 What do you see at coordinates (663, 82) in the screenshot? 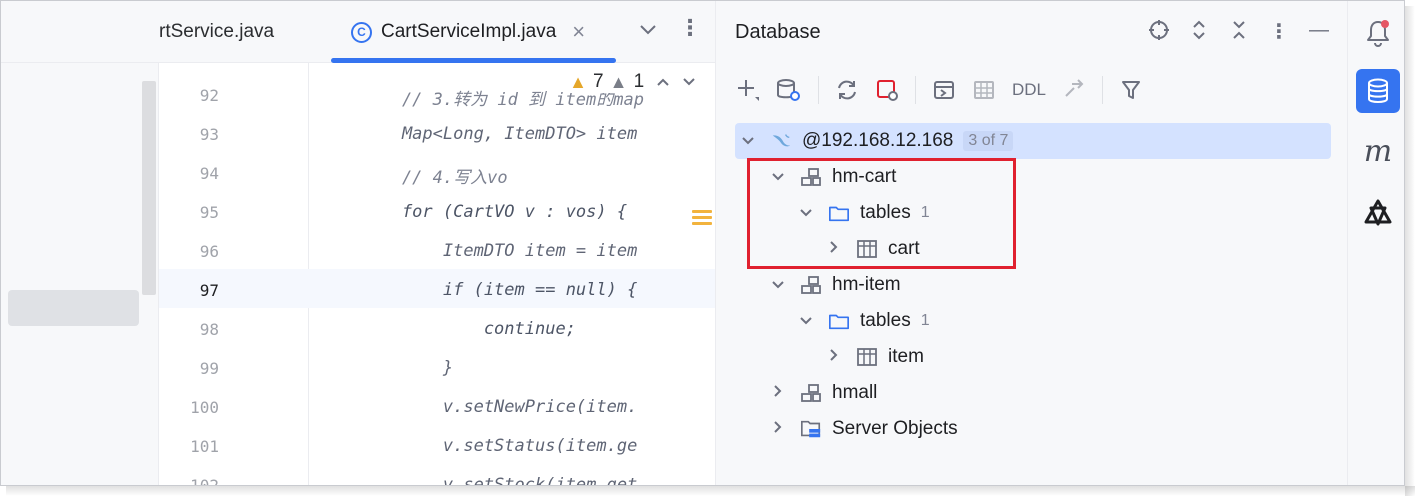
I see `chevron-up-icon` at bounding box center [663, 82].